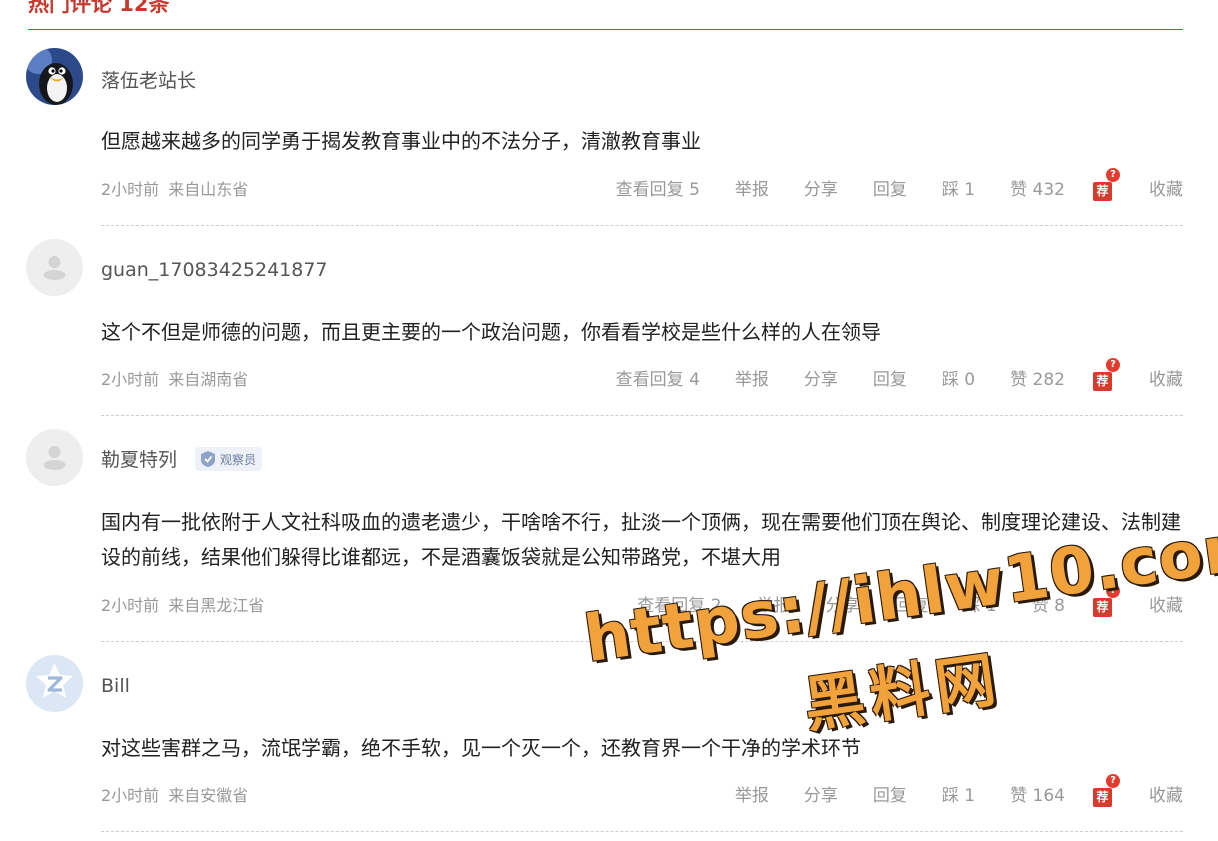 The height and width of the screenshot is (841, 1218). Describe the element at coordinates (99, 8) in the screenshot. I see `section-title: 热门评论 12条` at that location.